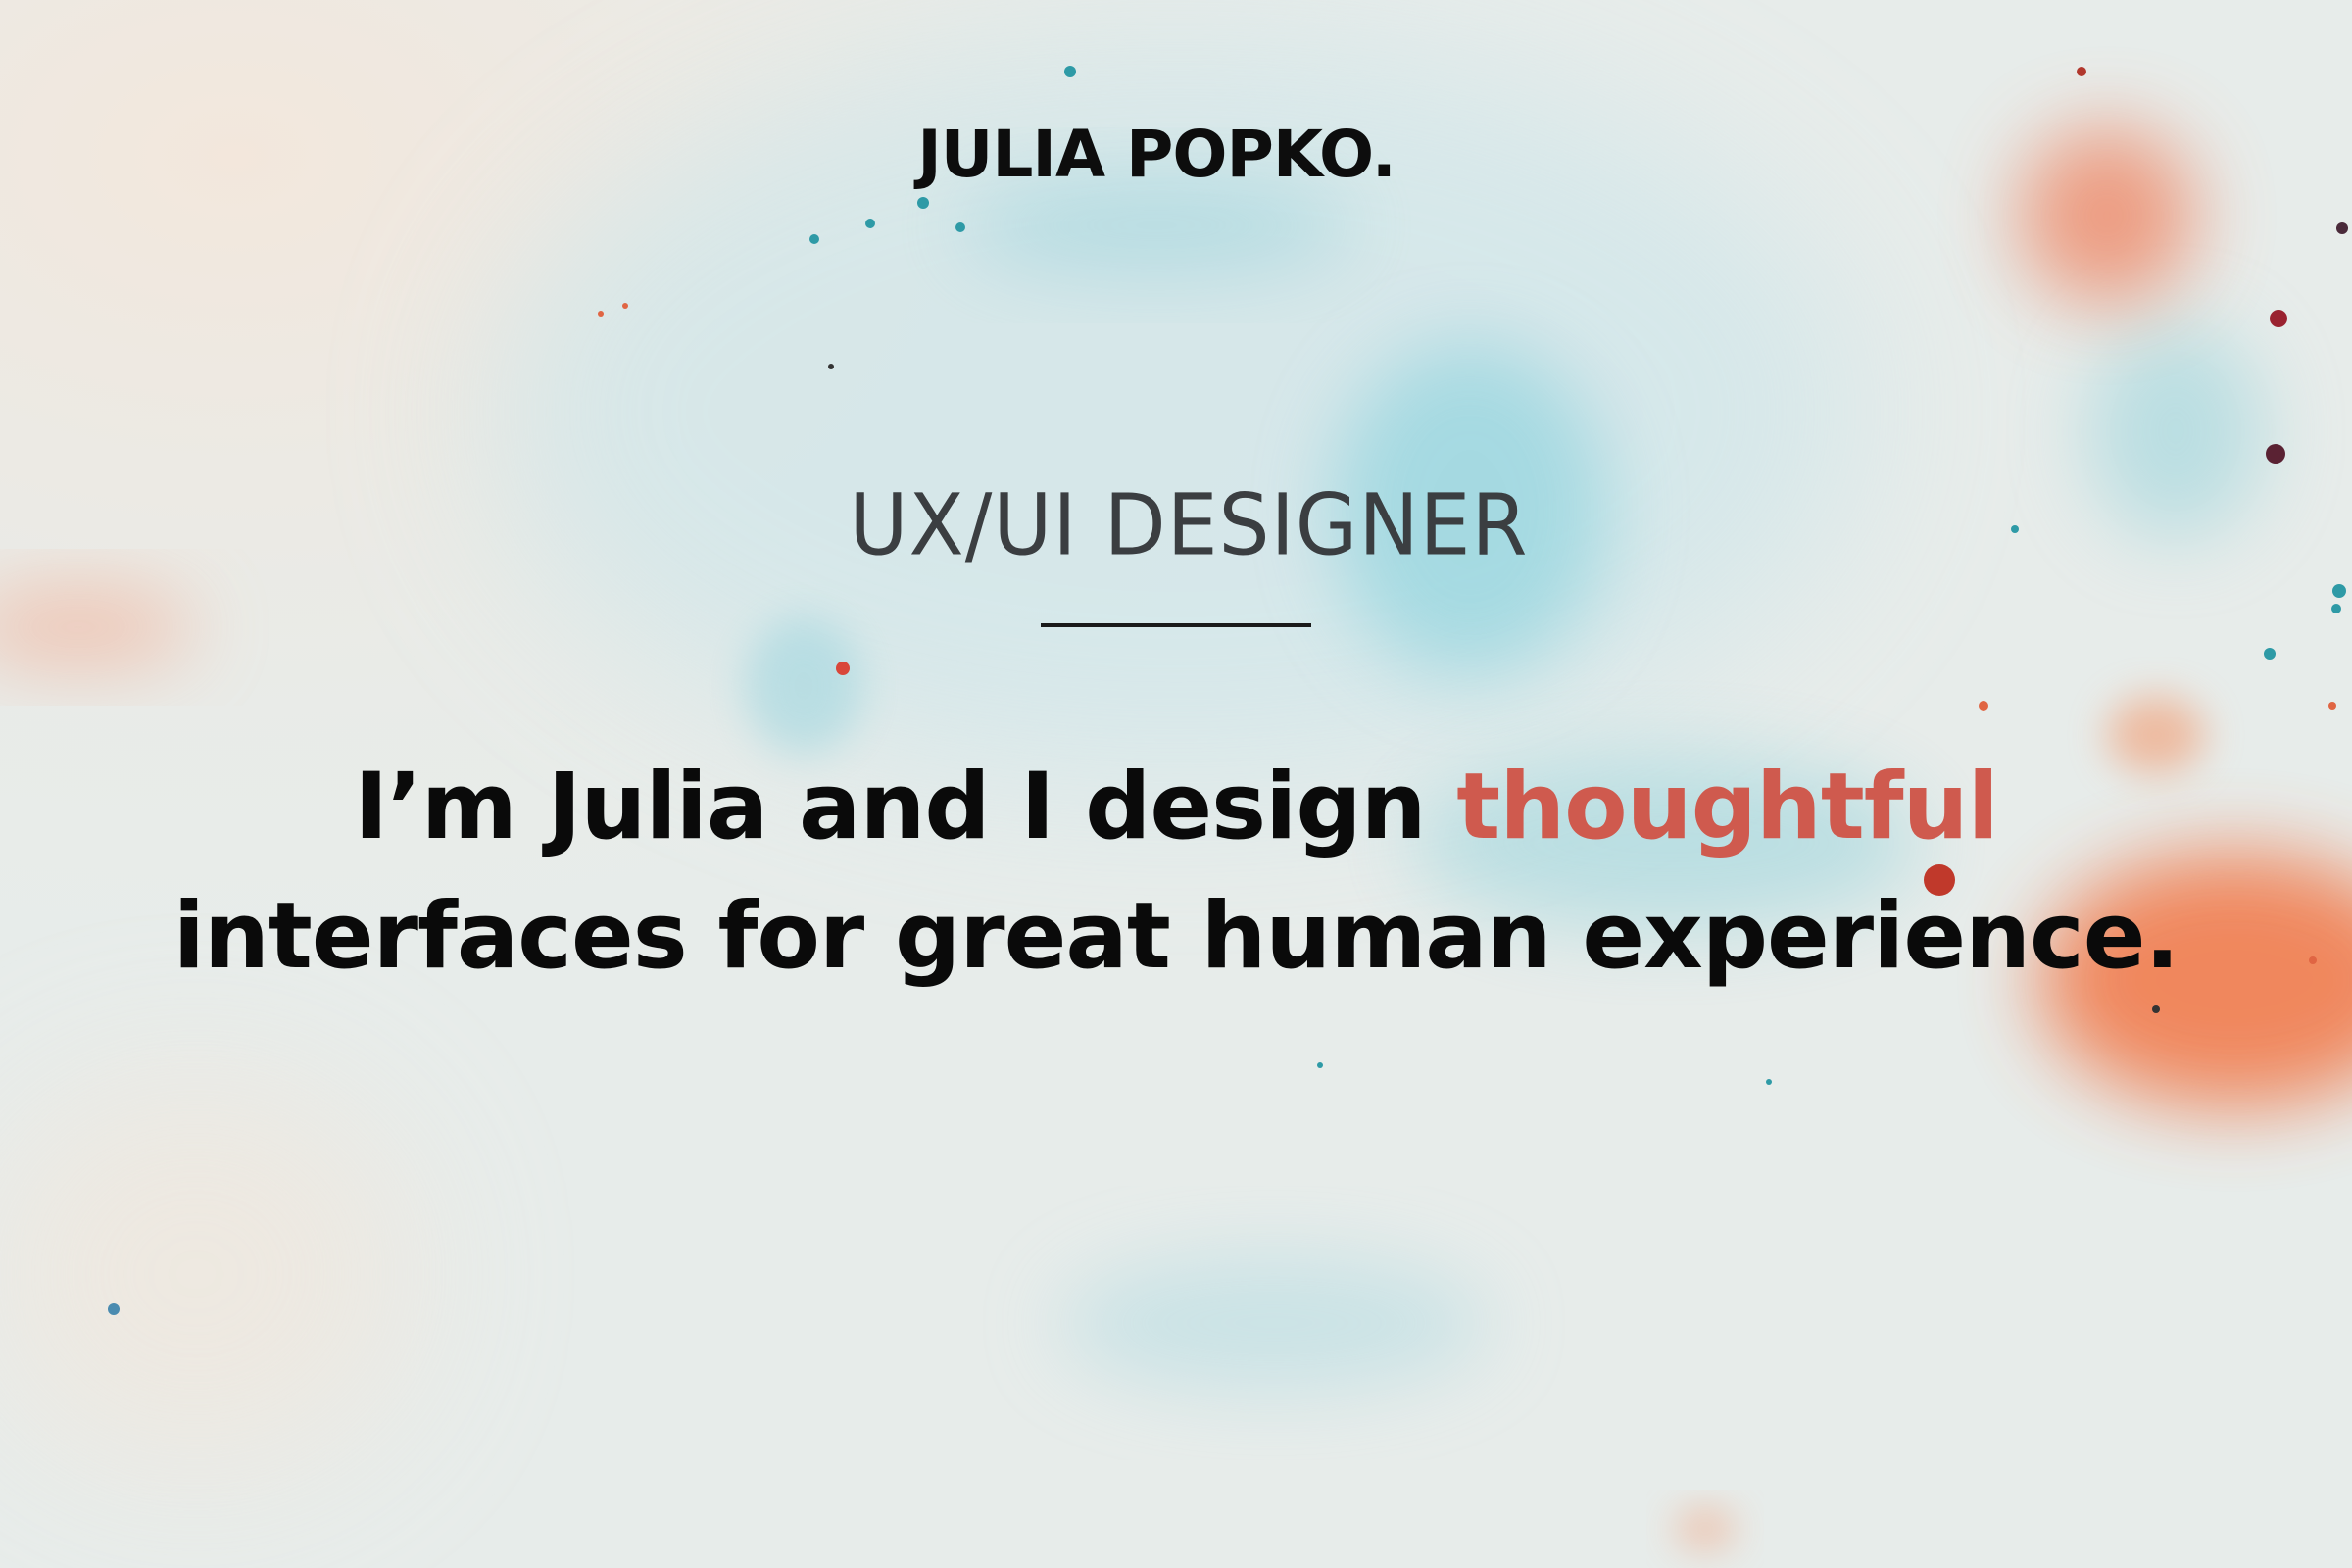 Image resolution: width=2352 pixels, height=1568 pixels. I want to click on title-divider, so click(1176, 625).